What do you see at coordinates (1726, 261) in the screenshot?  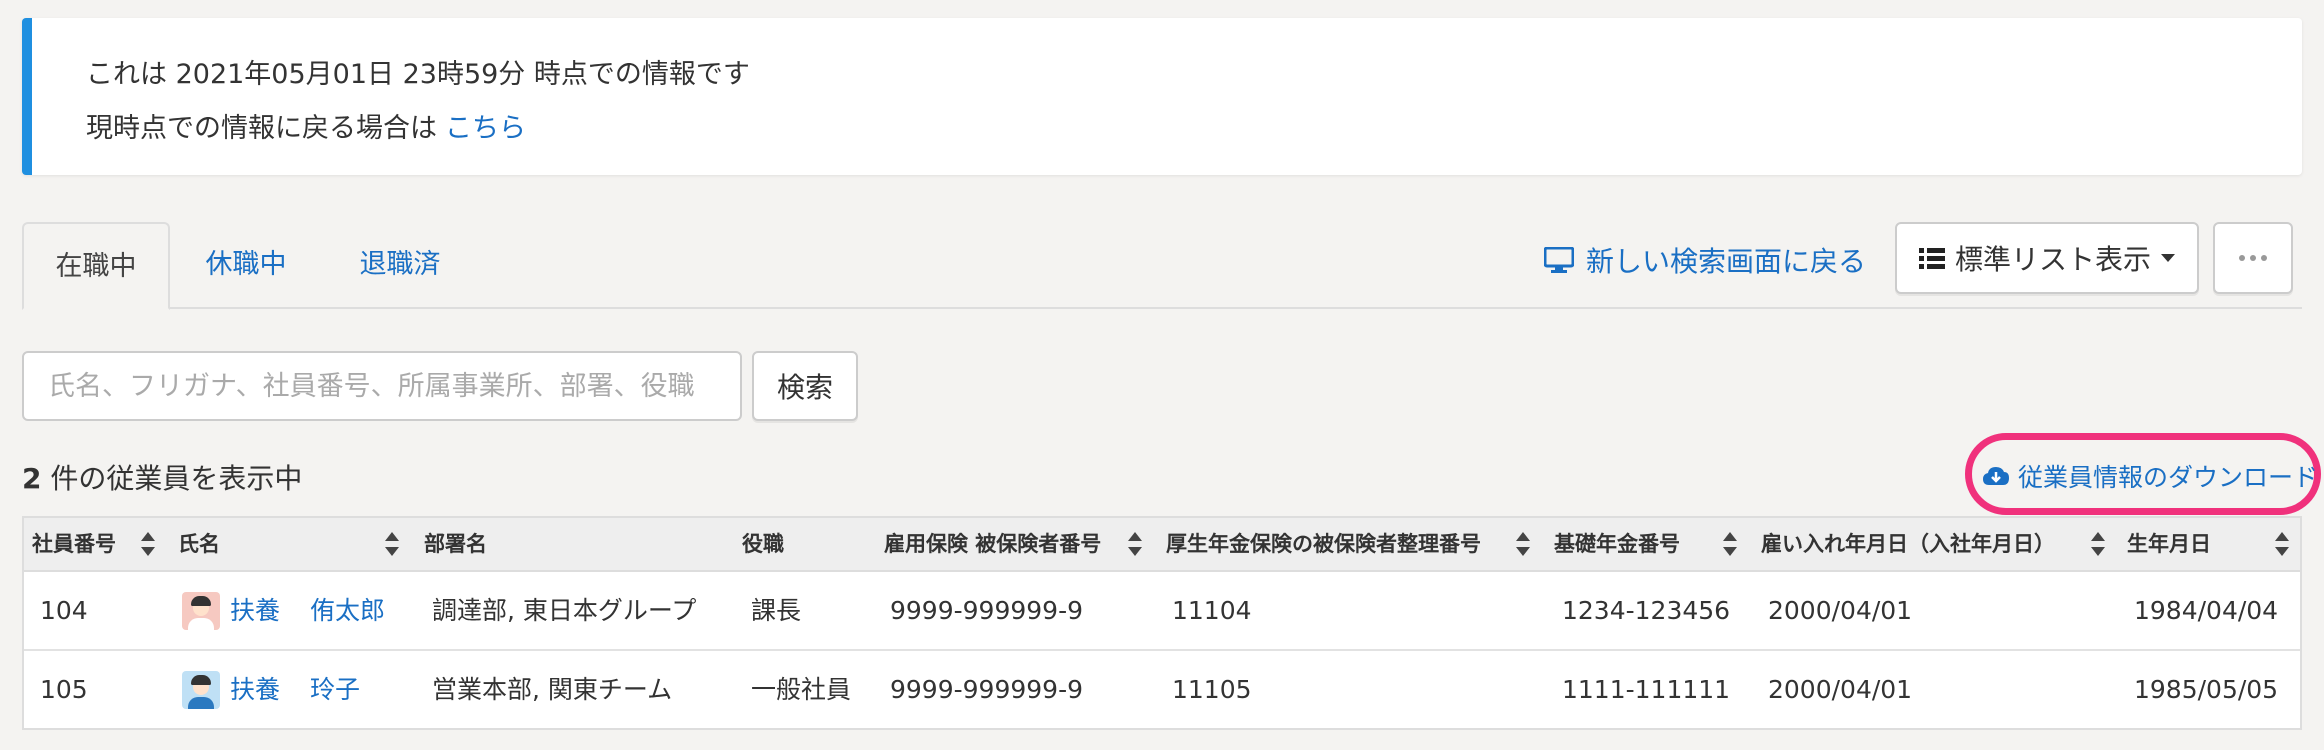 I see `back-to-new-search-label: 新しい検索画面に戻る` at bounding box center [1726, 261].